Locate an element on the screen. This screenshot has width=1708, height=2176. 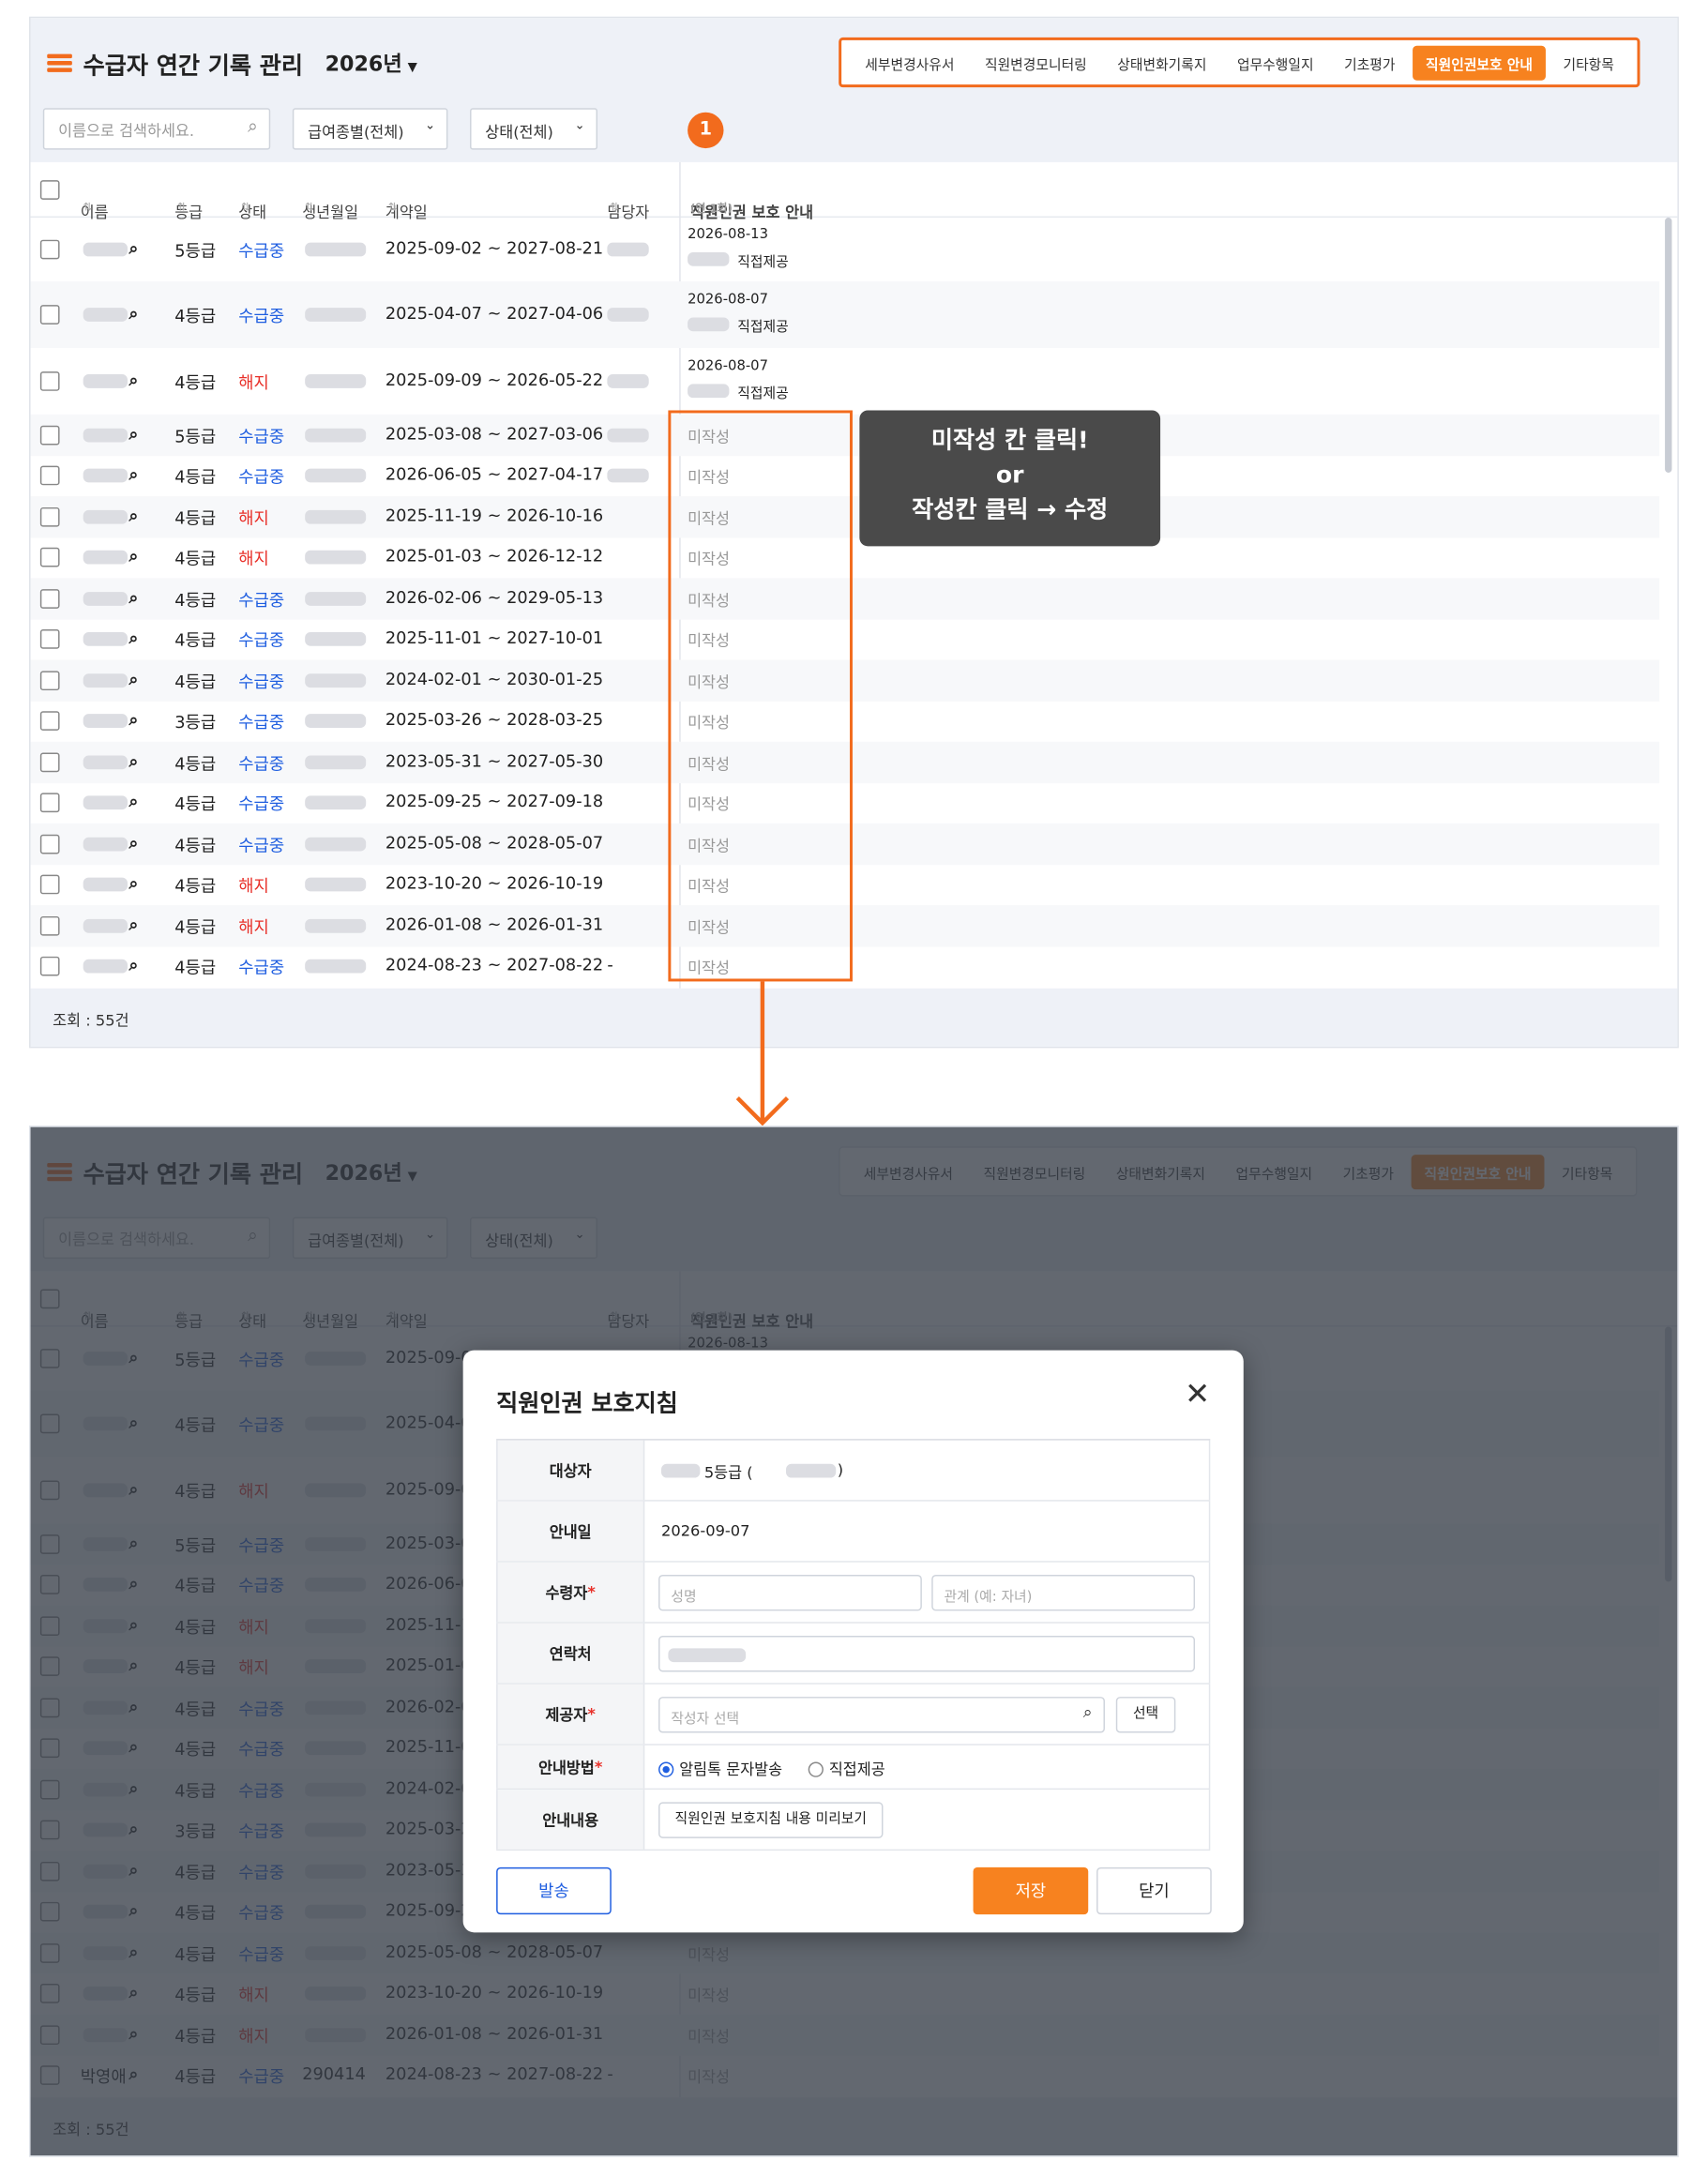
grade-cell: 4등급 is located at coordinates (195, 682).